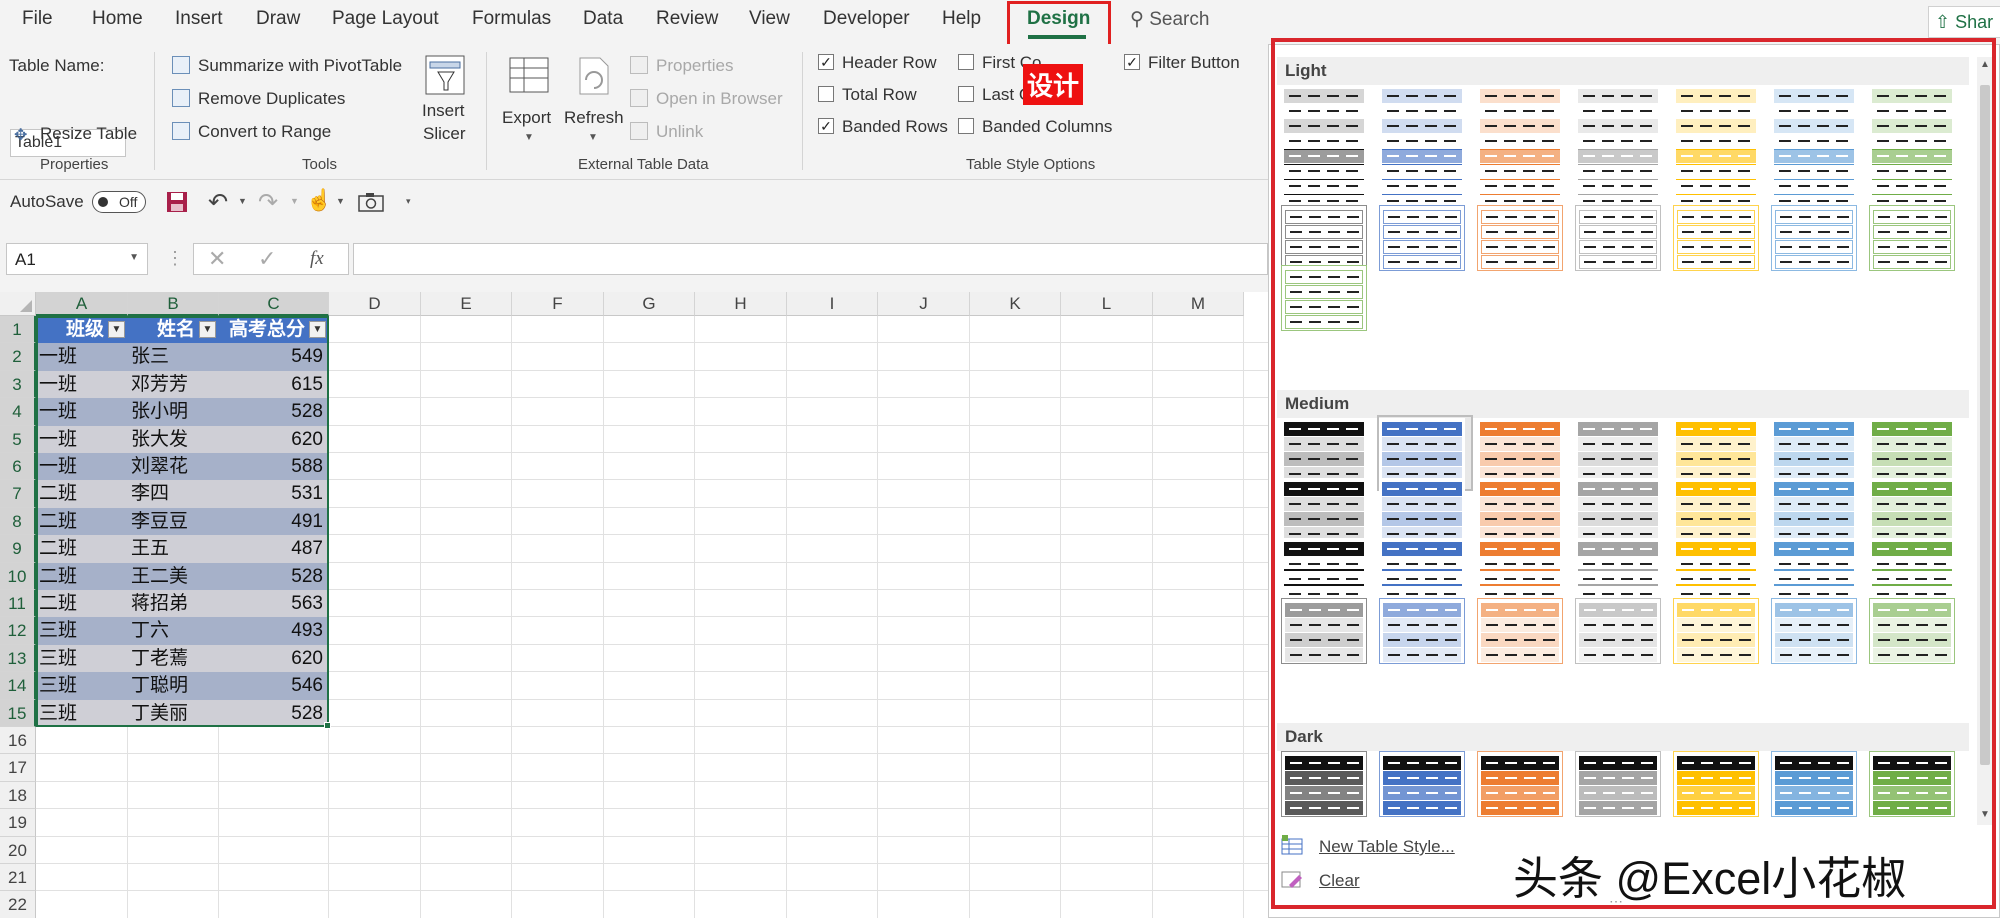 Image resolution: width=2000 pixels, height=918 pixels. I want to click on table-cell: 王五, so click(173, 549).